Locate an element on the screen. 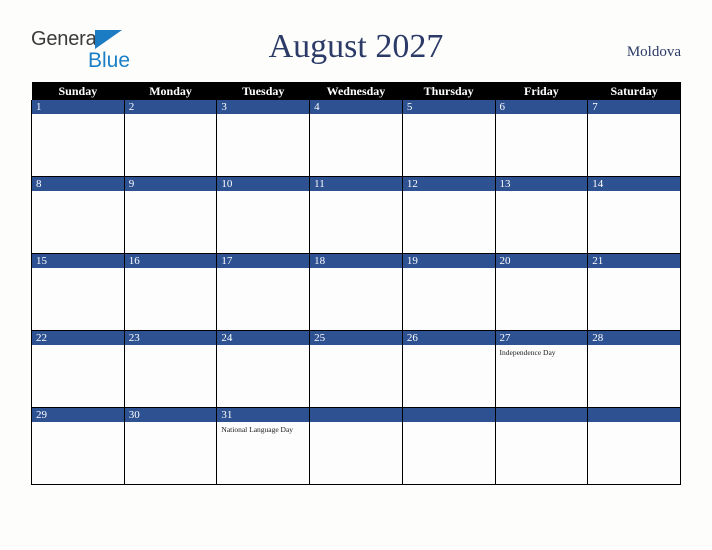 Image resolution: width=712 pixels, height=550 pixels. weekday-header-sunday: Sunday is located at coordinates (78, 91).